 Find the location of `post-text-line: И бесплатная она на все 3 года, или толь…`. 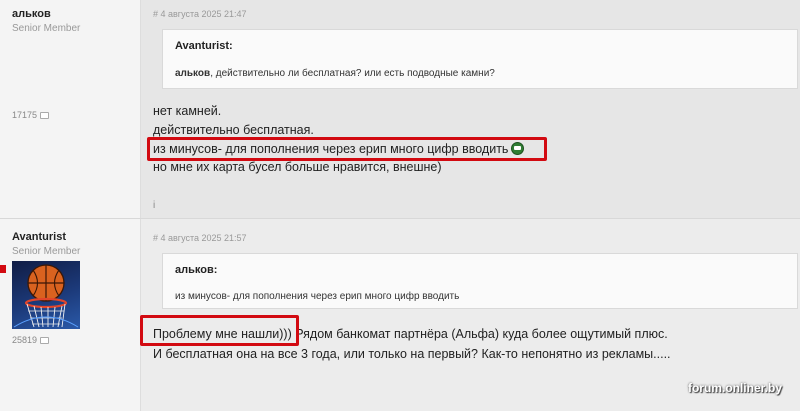

post-text-line: И бесплатная она на все 3 года, или толь… is located at coordinates (412, 354).